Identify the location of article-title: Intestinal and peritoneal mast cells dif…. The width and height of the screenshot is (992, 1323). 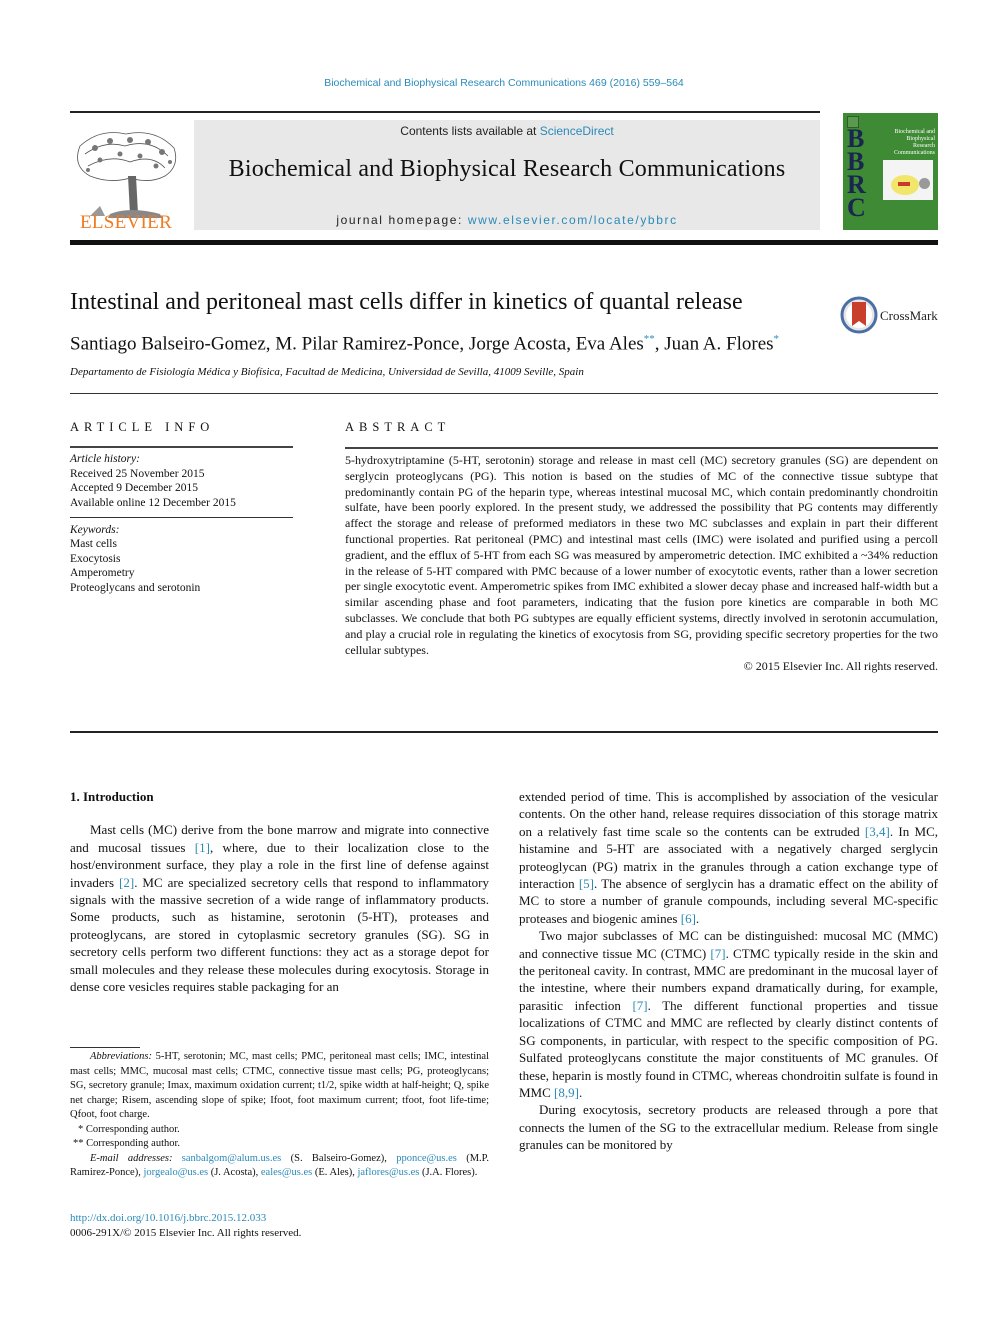
(406, 302).